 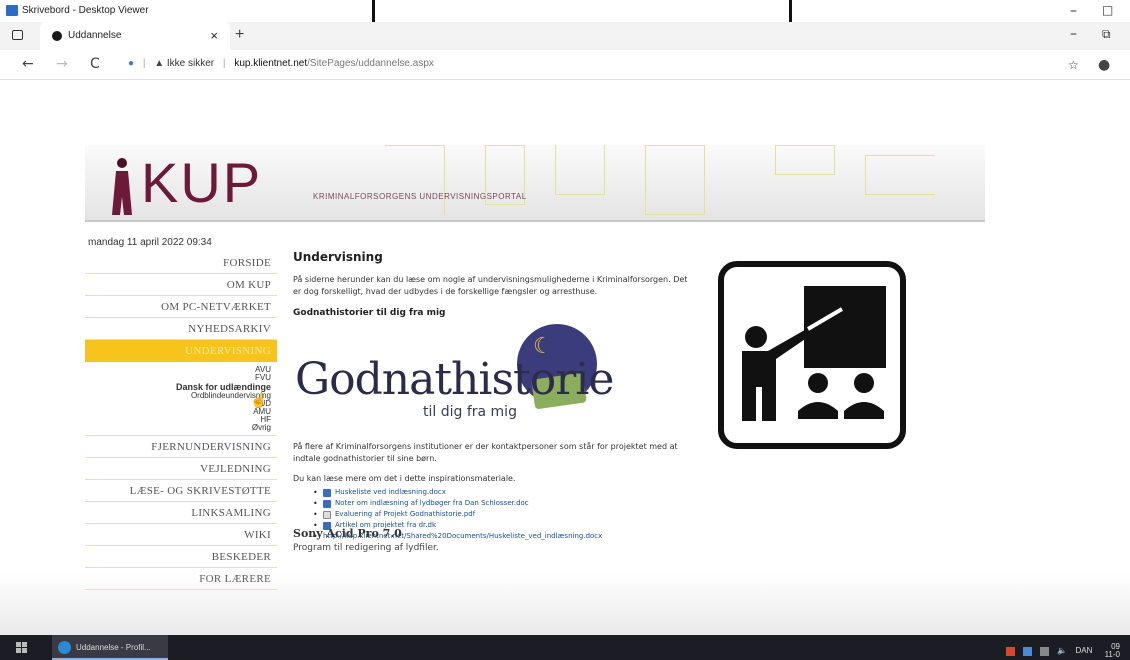 I want to click on nav-beskeder: BESKEDER, so click(x=181, y=557).